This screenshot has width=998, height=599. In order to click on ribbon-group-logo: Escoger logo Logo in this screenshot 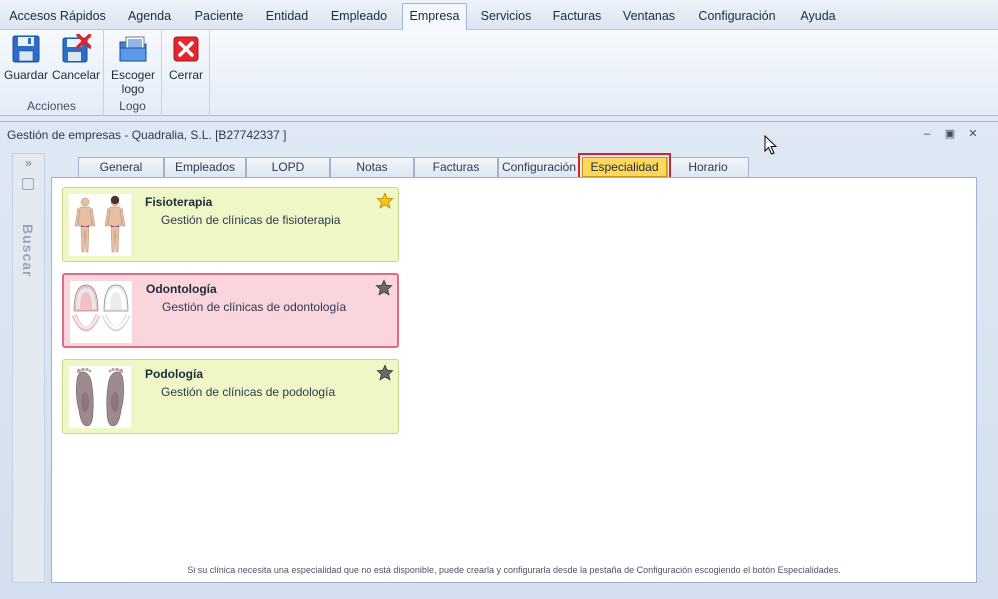, I will do `click(133, 73)`.